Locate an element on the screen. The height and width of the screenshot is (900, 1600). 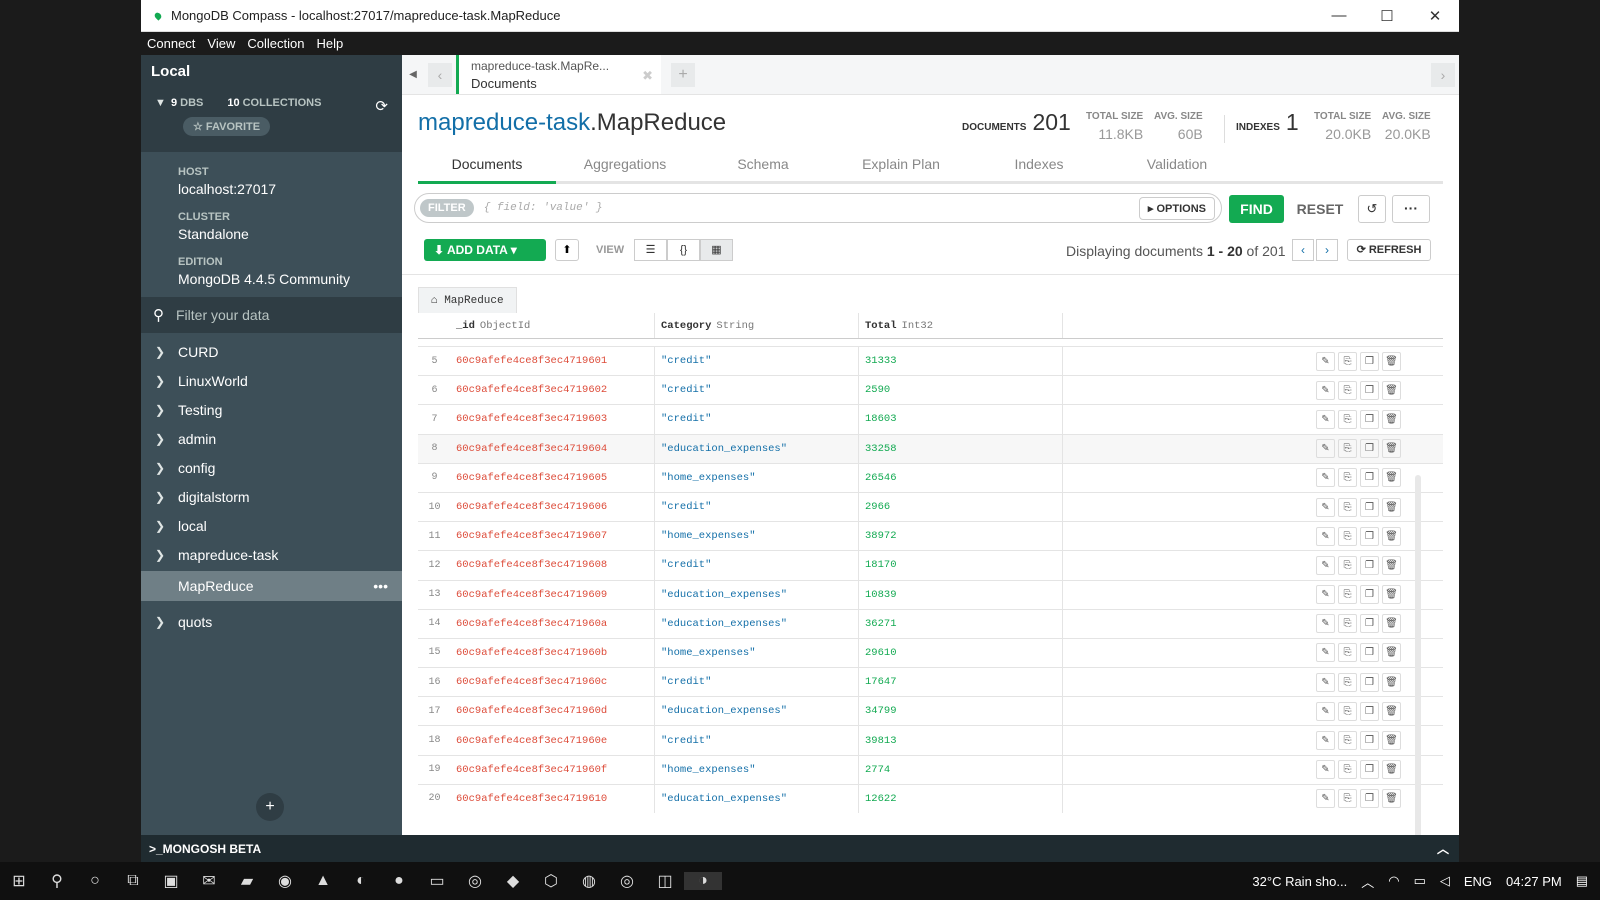
table-view-icon: ▦ is located at coordinates (716, 250).